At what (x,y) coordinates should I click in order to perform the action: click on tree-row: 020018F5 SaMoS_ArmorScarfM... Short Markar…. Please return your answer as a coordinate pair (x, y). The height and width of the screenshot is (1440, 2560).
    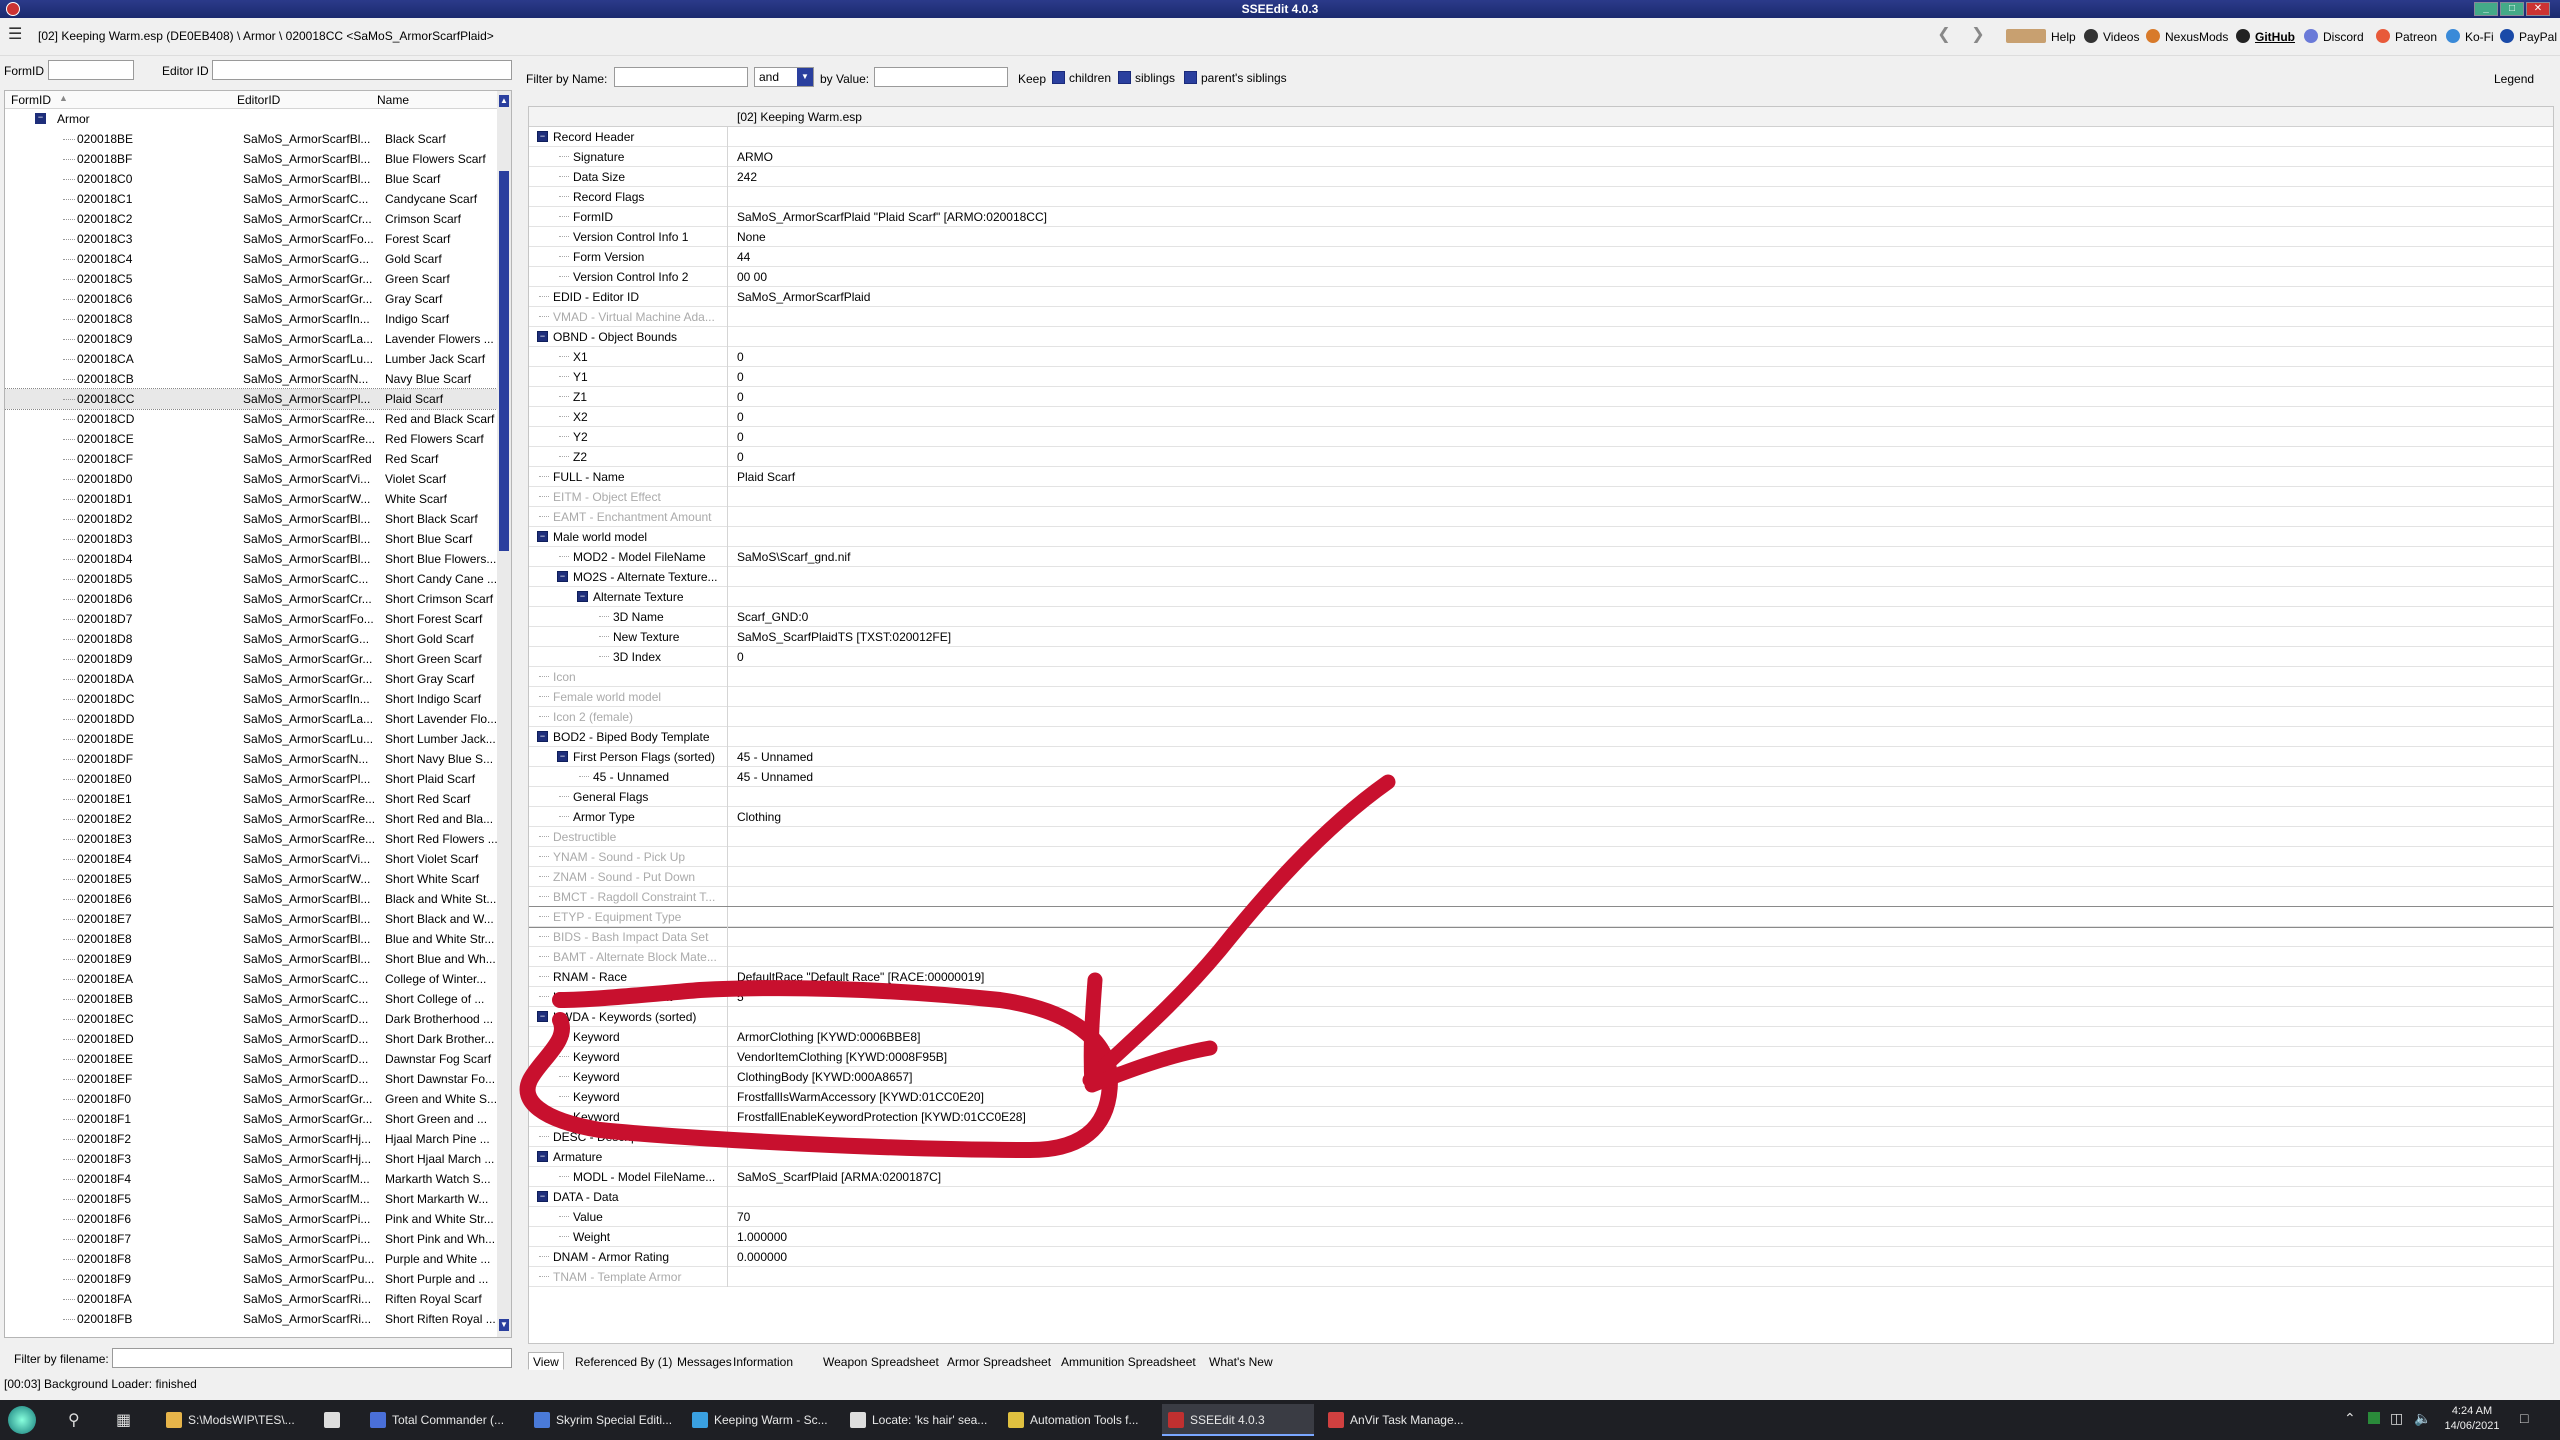
    Looking at the image, I should click on (251, 1199).